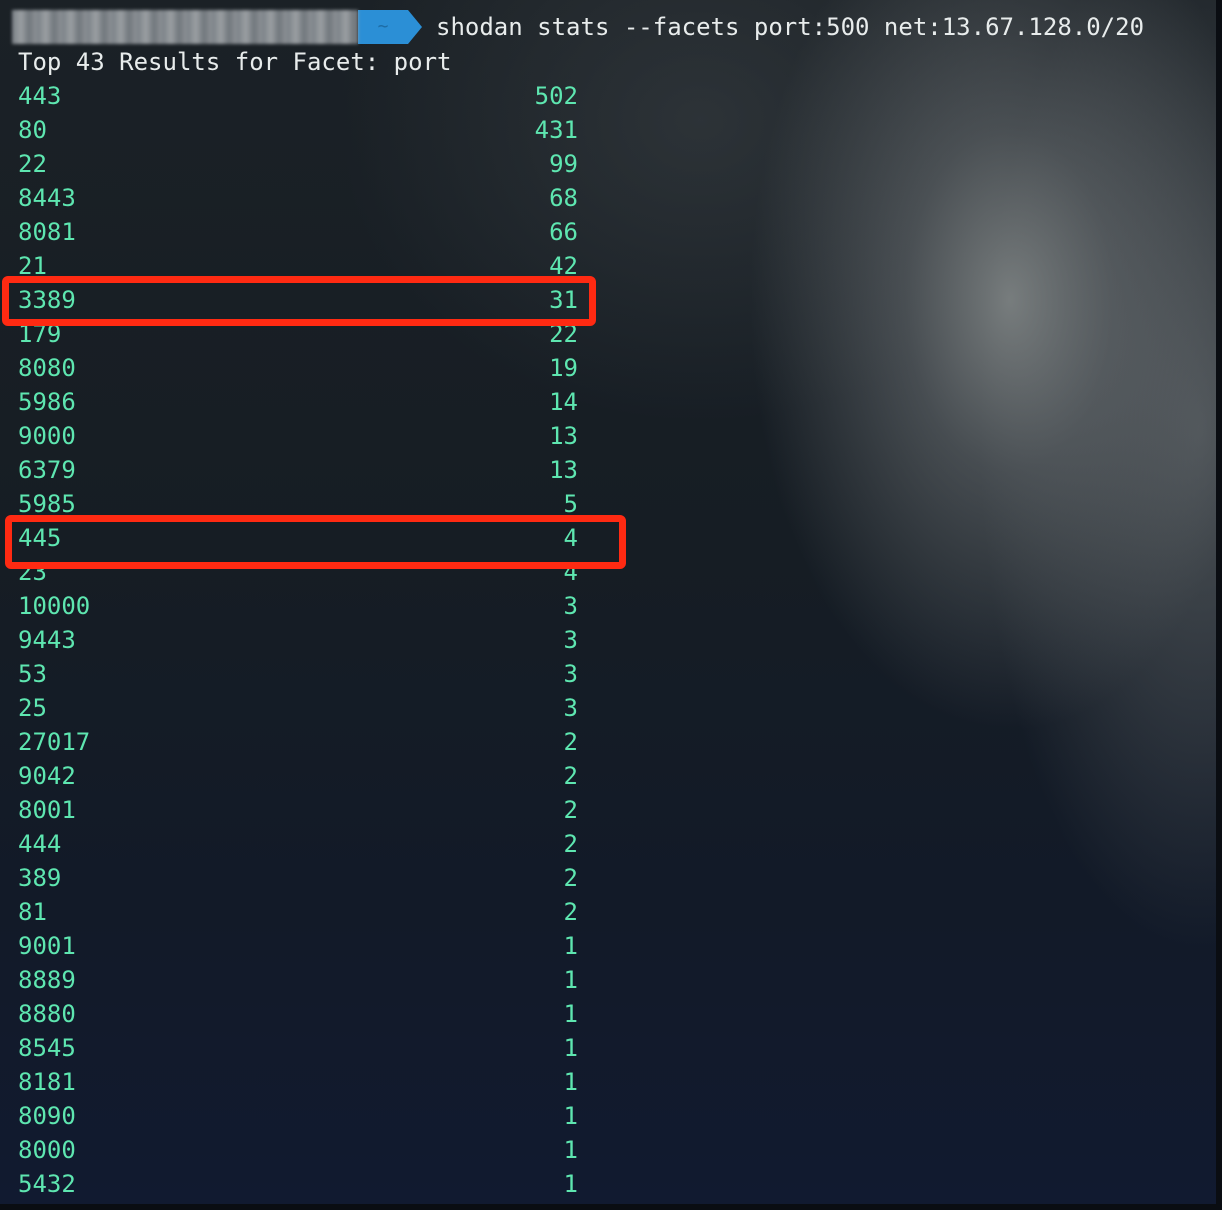  Describe the element at coordinates (47, 1150) in the screenshot. I see `result-port: 8000` at that location.